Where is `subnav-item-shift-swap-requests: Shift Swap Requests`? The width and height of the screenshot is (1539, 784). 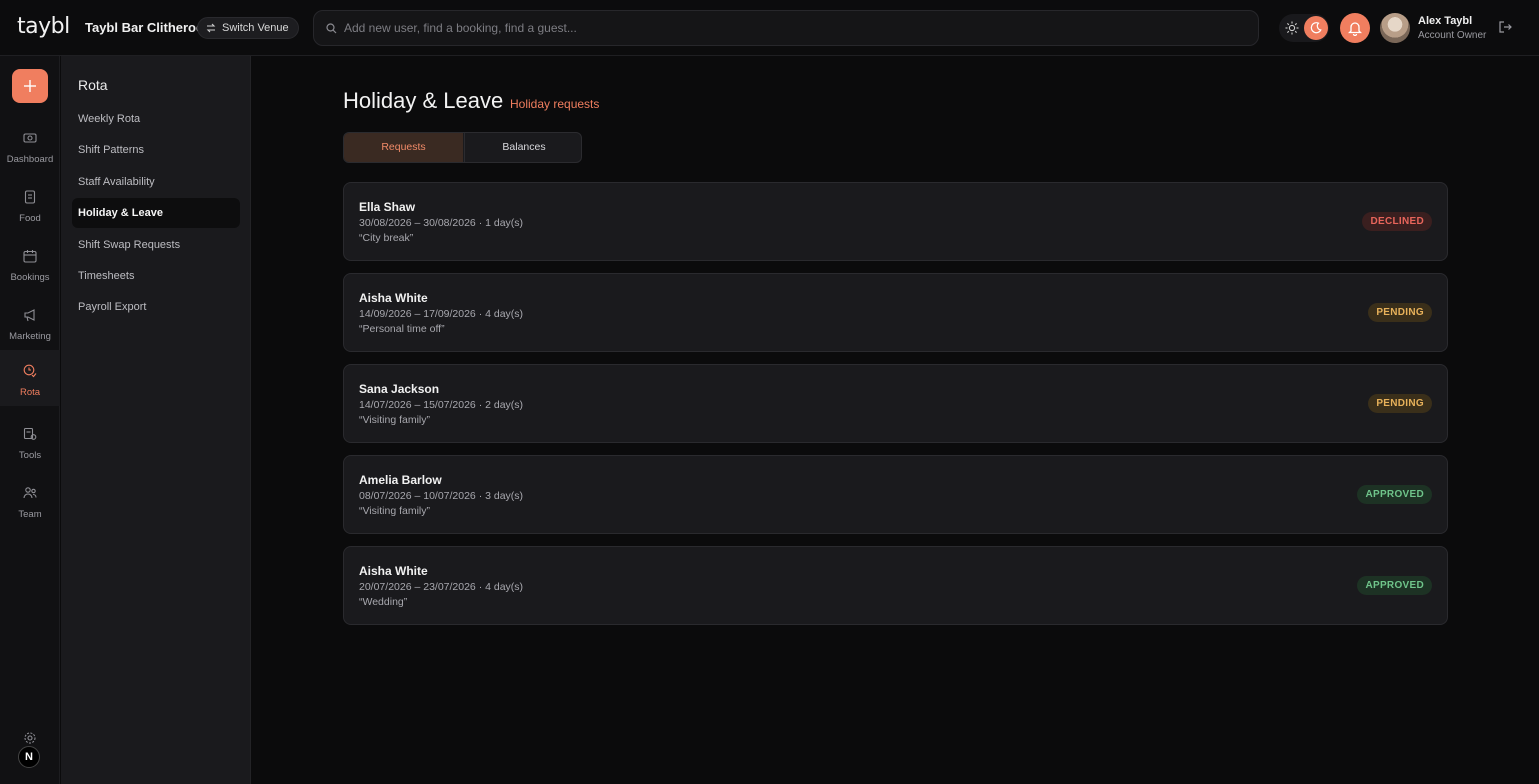
subnav-item-shift-swap-requests: Shift Swap Requests is located at coordinates (156, 245).